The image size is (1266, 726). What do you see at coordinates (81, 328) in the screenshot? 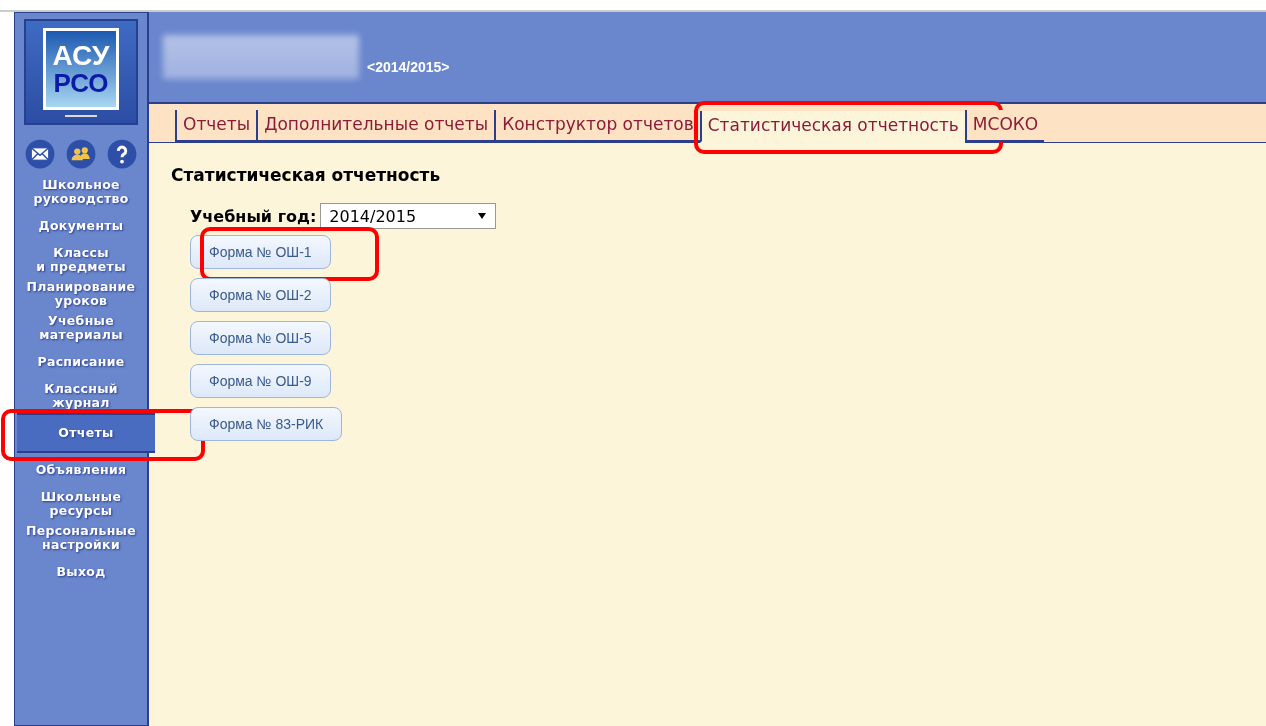
I see `sidebar-item: Учебные материалы` at bounding box center [81, 328].